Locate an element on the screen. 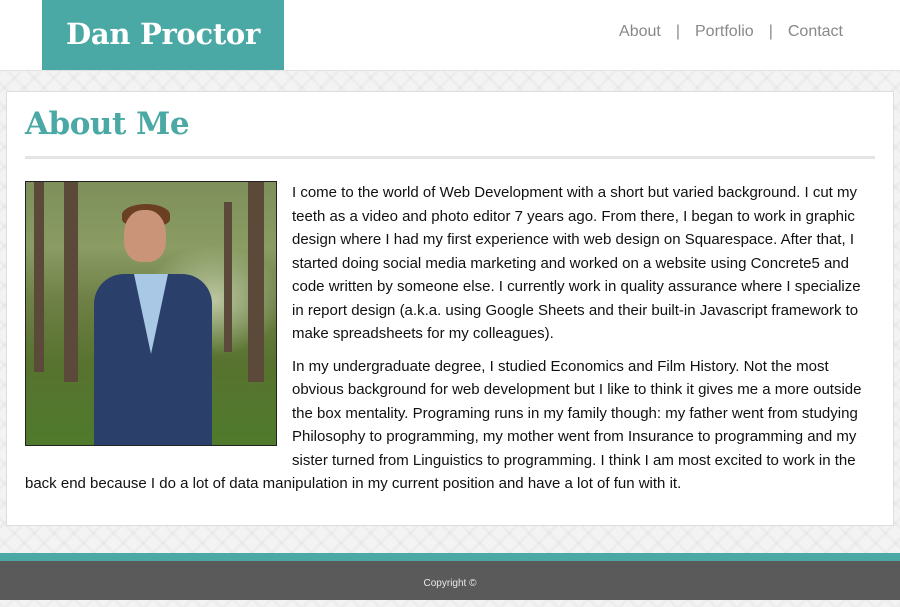  copyright-text: Copyright © is located at coordinates (450, 583).